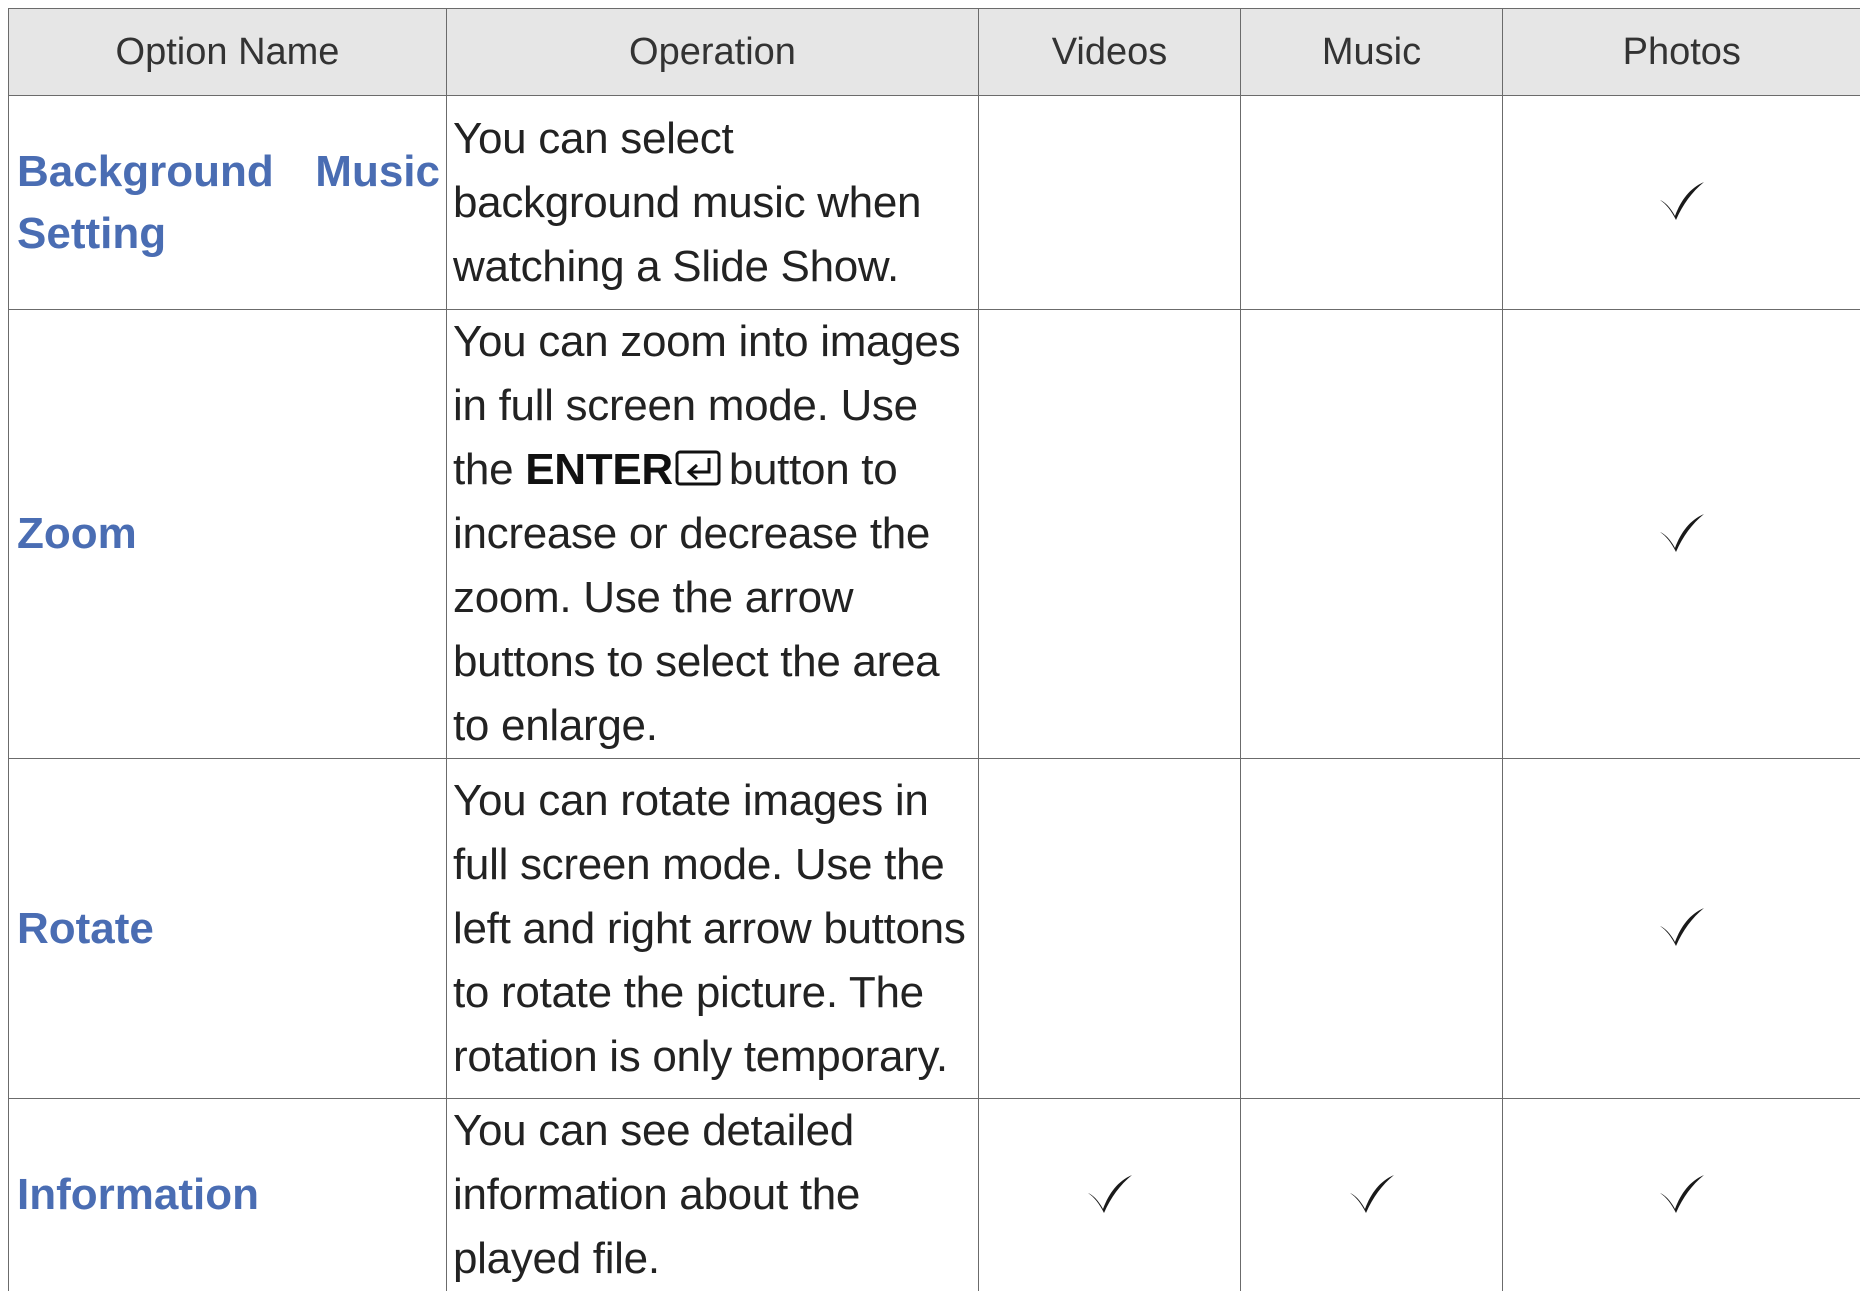 The height and width of the screenshot is (1291, 1860). I want to click on option-name: Background Music Setting, so click(228, 203).